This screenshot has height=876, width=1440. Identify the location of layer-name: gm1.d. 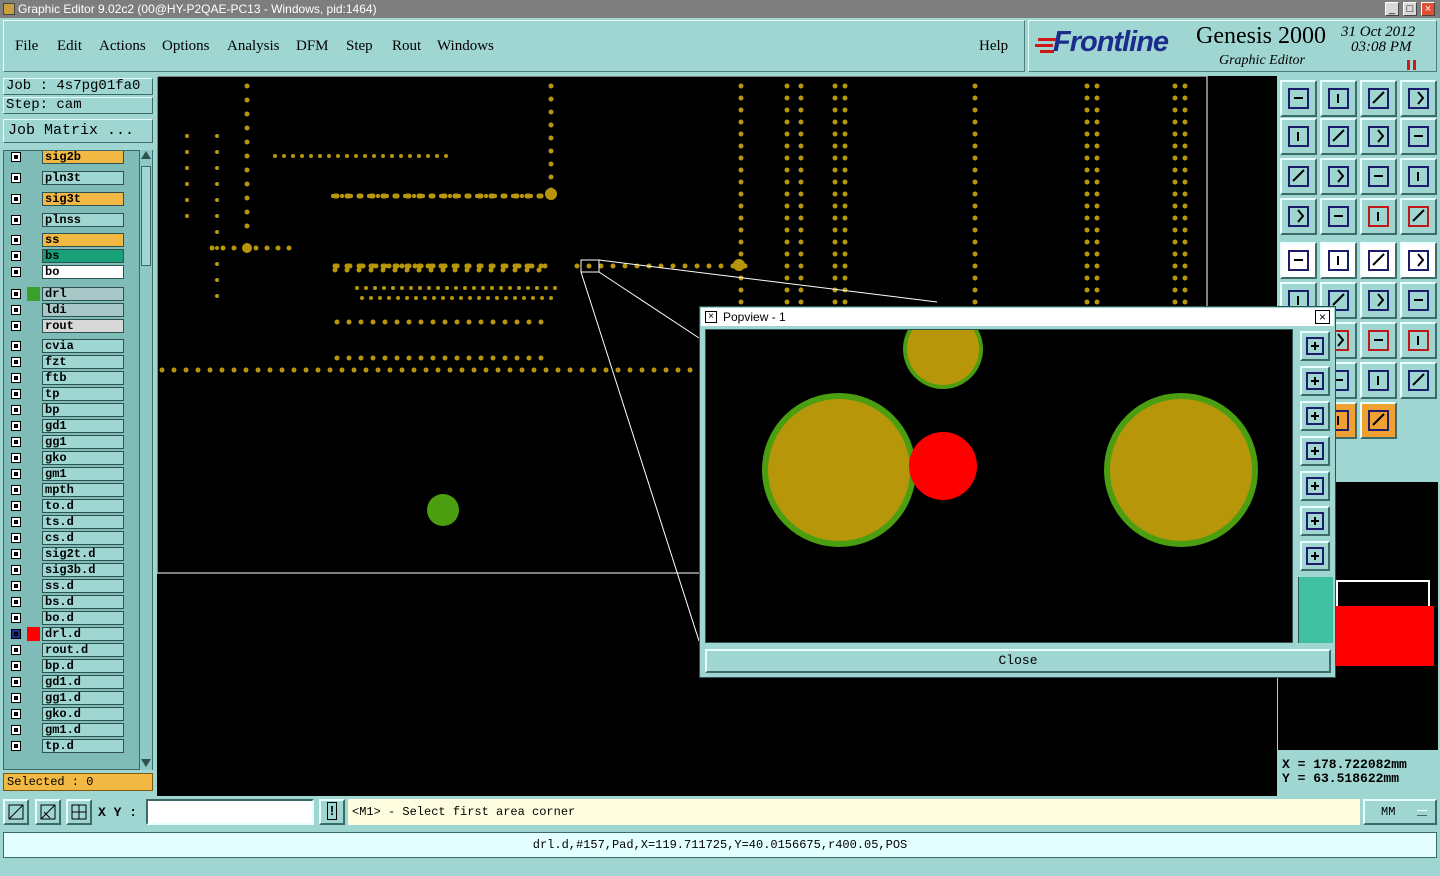
(83, 730).